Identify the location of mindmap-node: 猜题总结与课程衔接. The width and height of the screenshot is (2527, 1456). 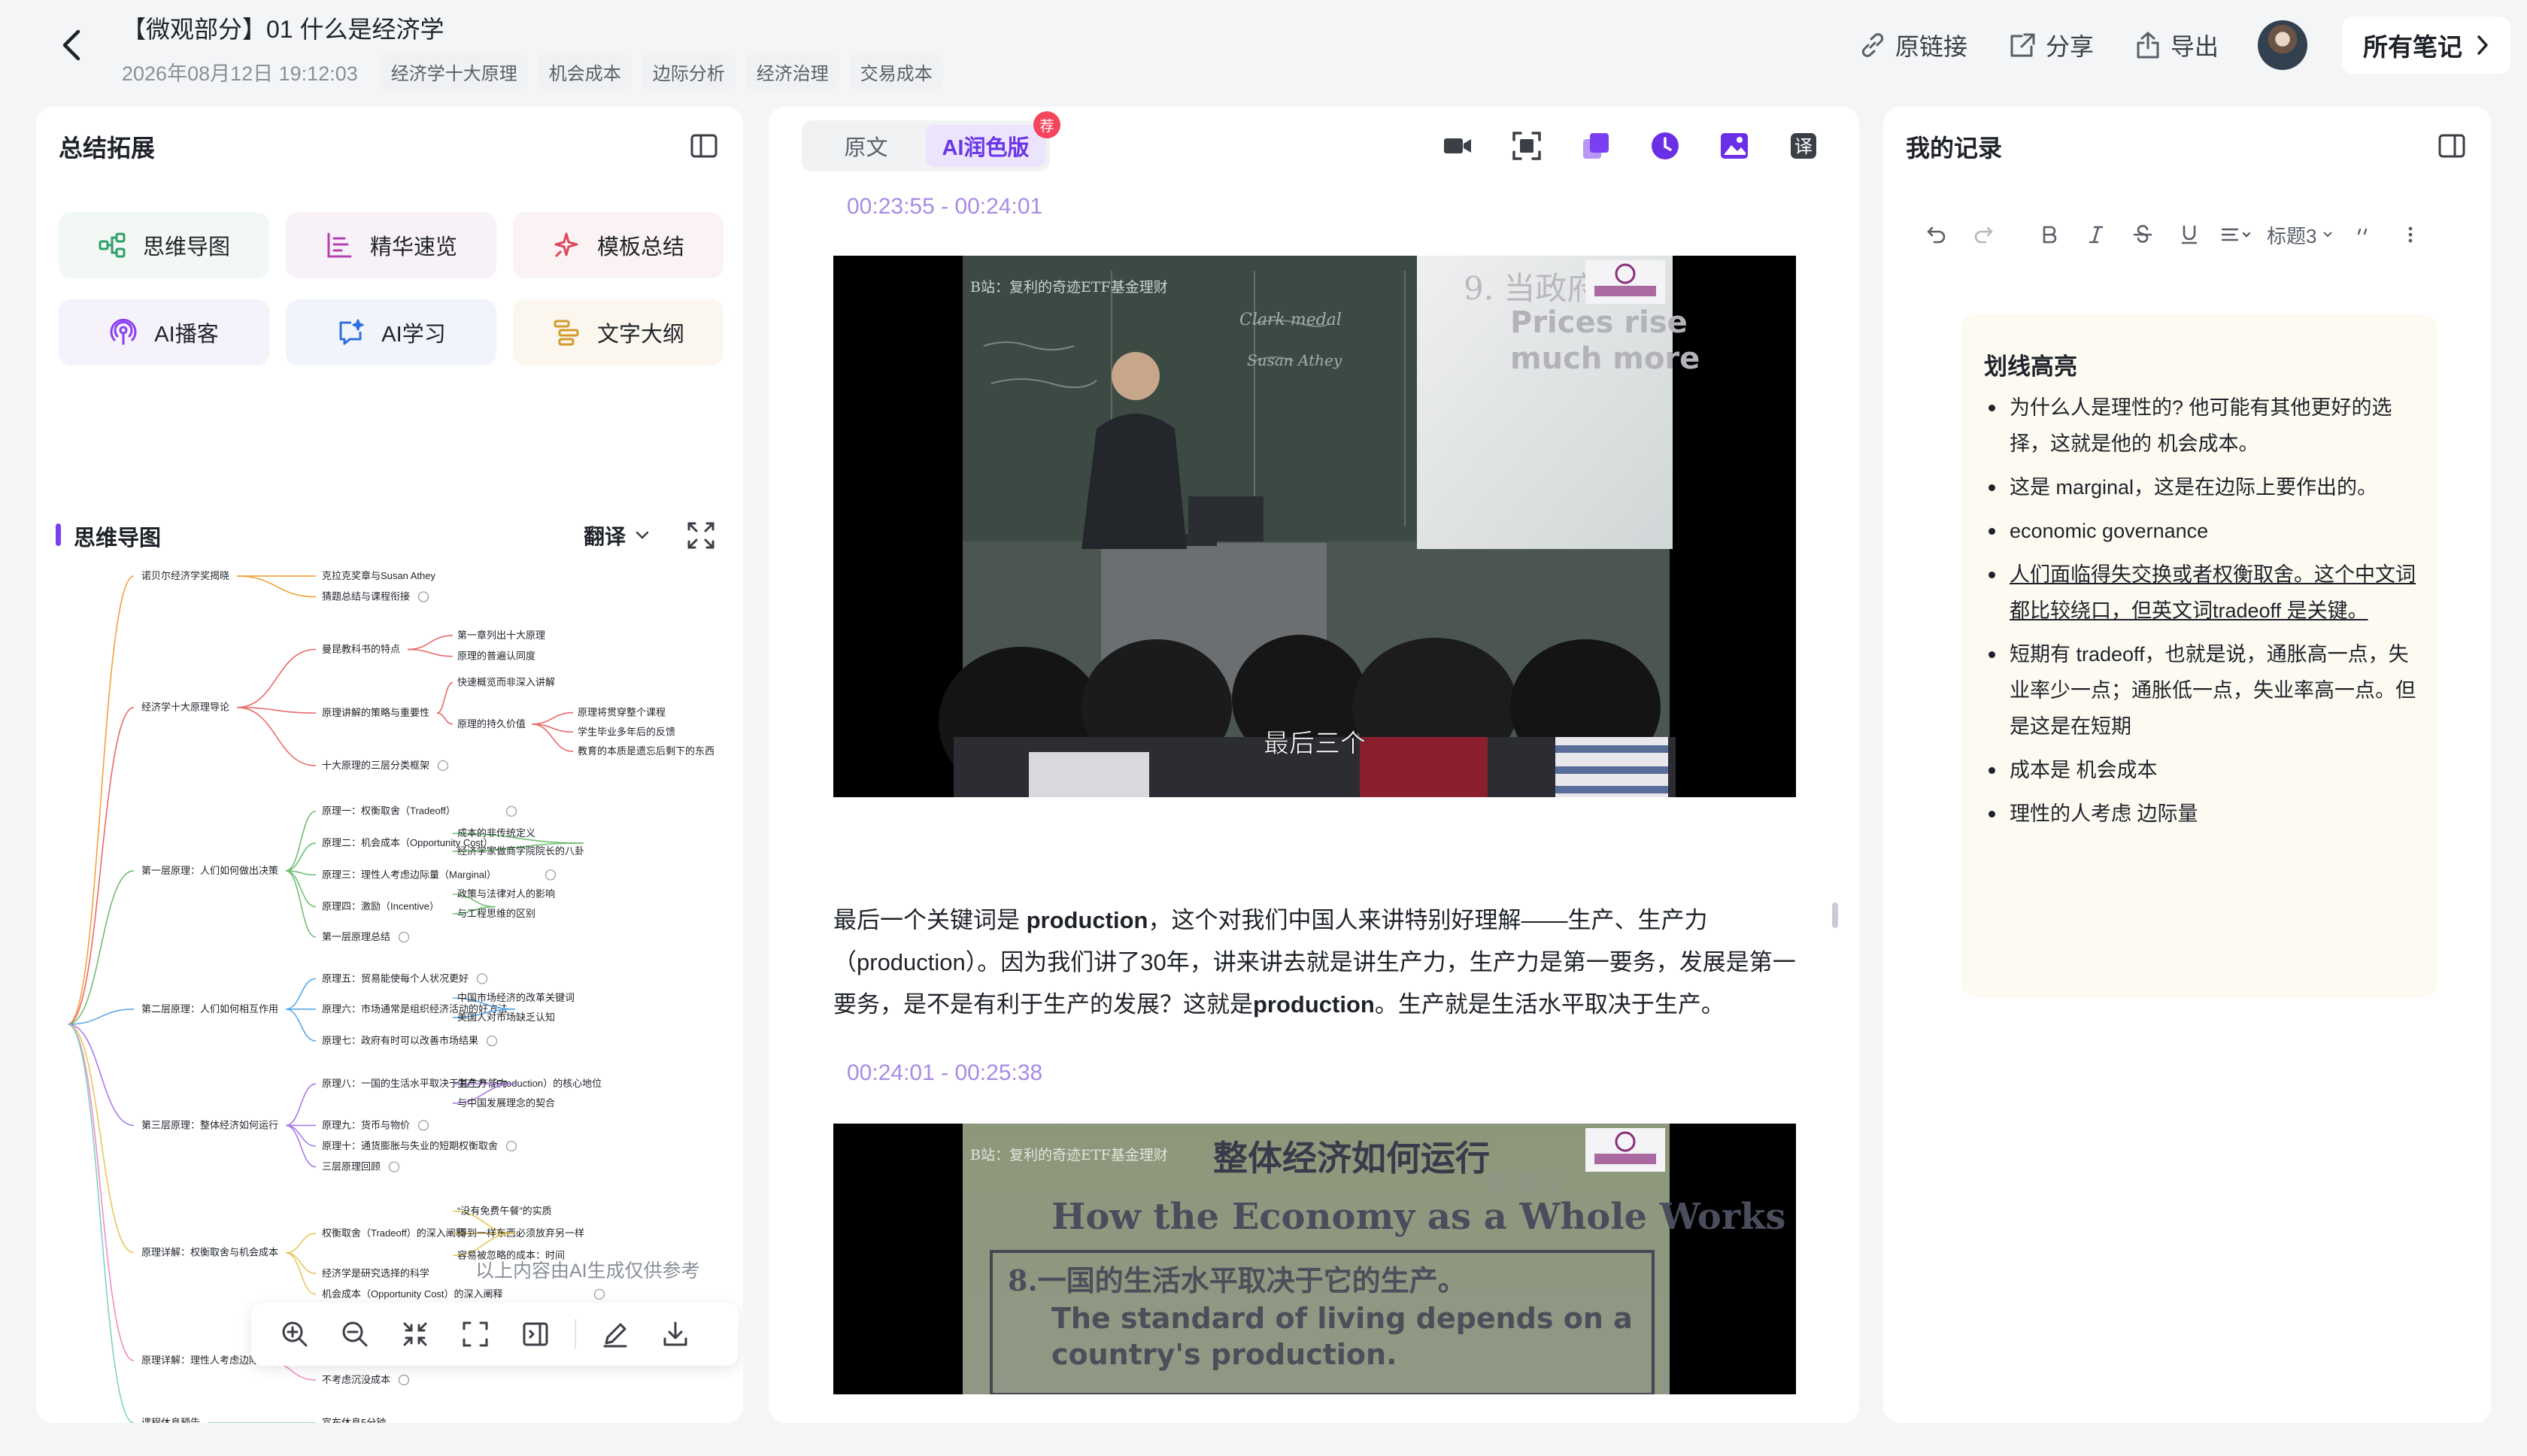
(366, 596).